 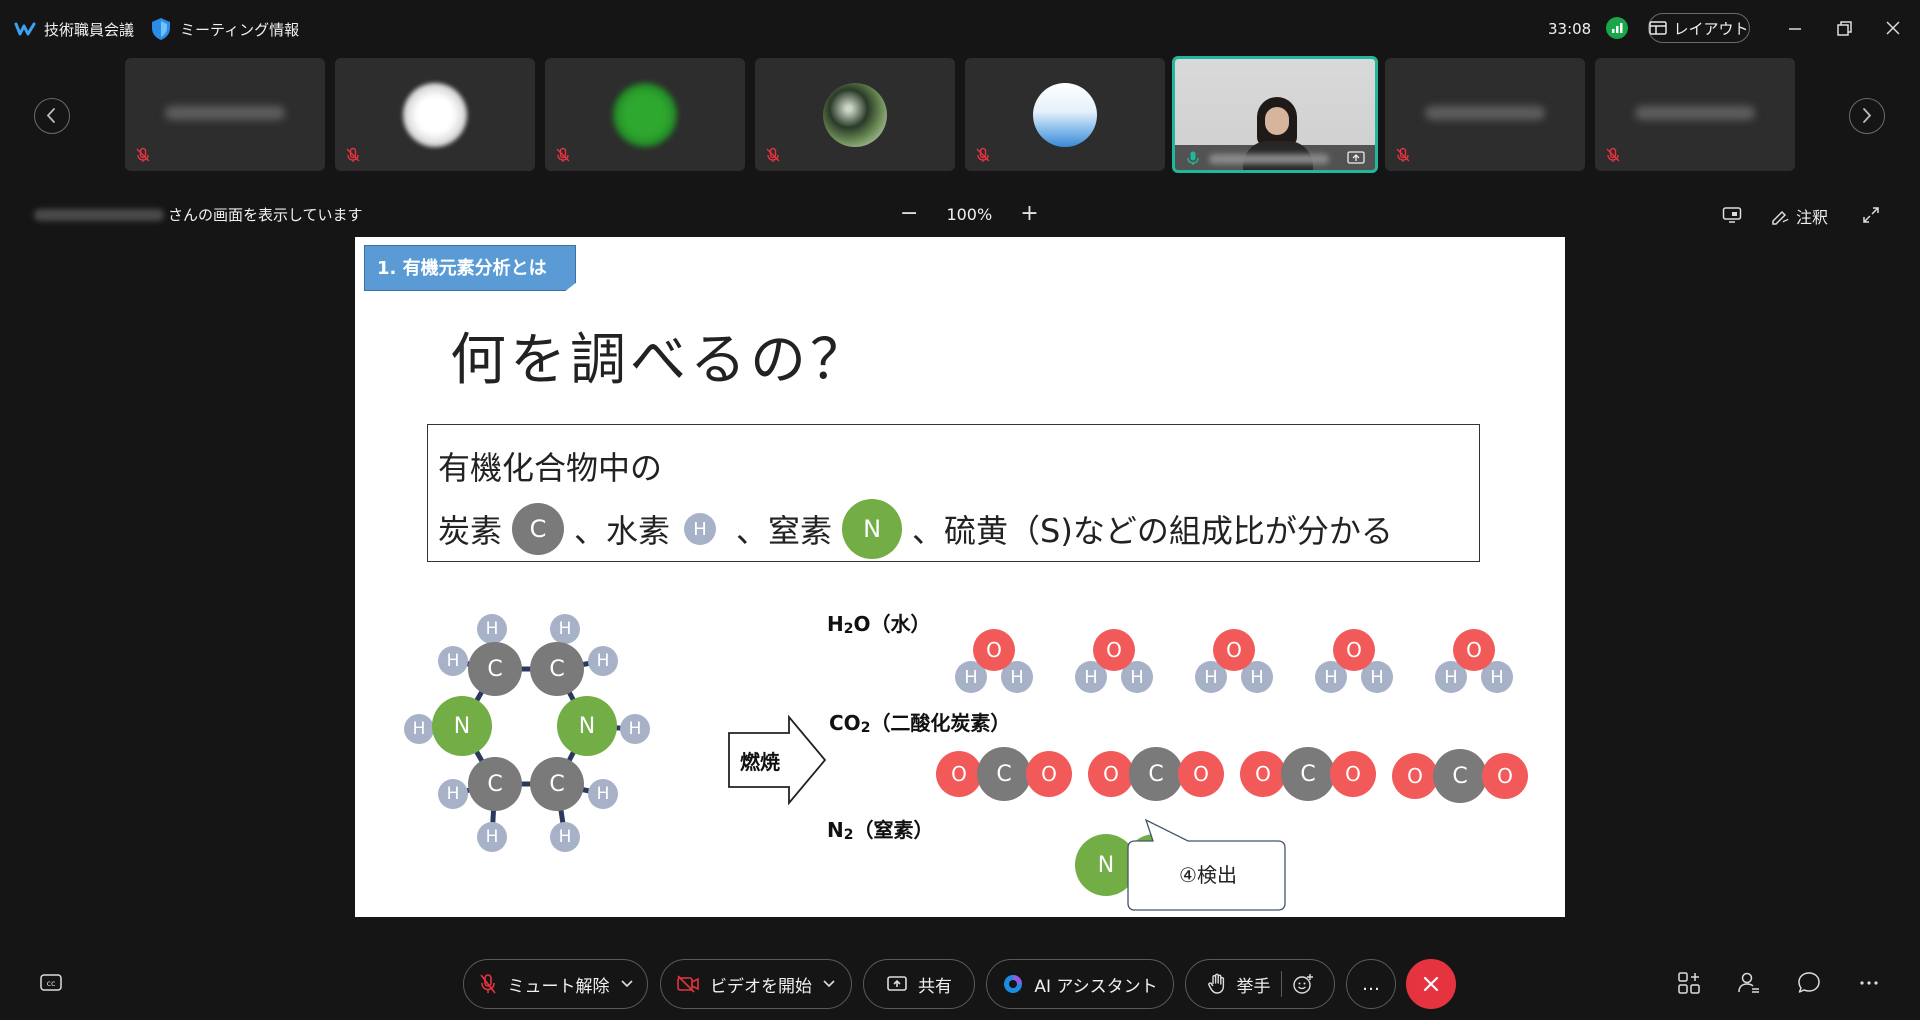 What do you see at coordinates (161, 29) in the screenshot?
I see `shield-icon` at bounding box center [161, 29].